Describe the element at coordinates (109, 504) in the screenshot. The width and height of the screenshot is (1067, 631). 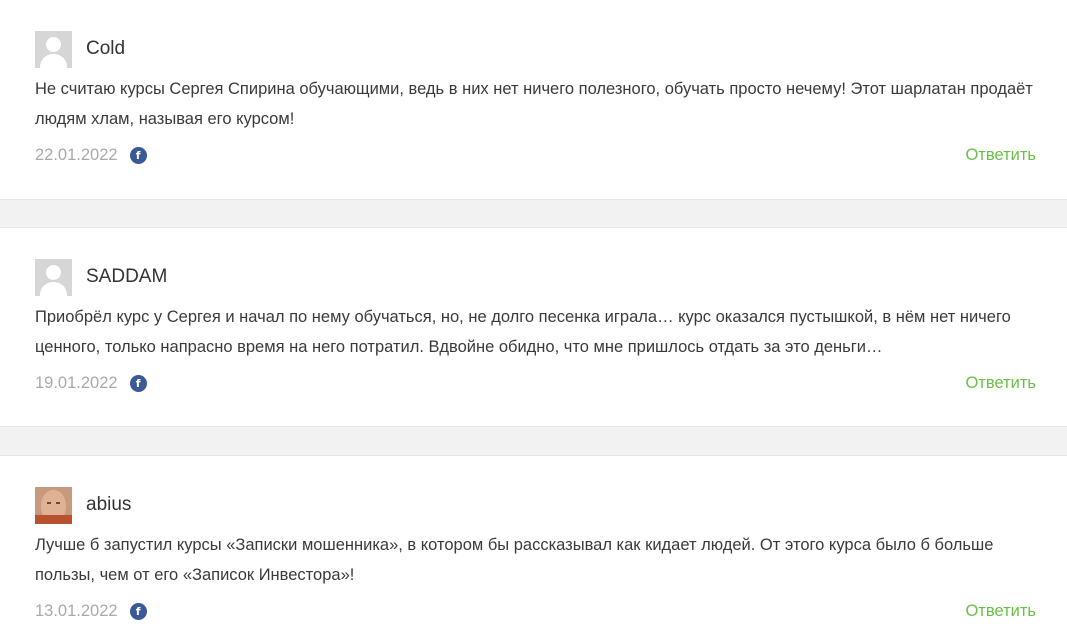
I see `comment-author: abius` at that location.